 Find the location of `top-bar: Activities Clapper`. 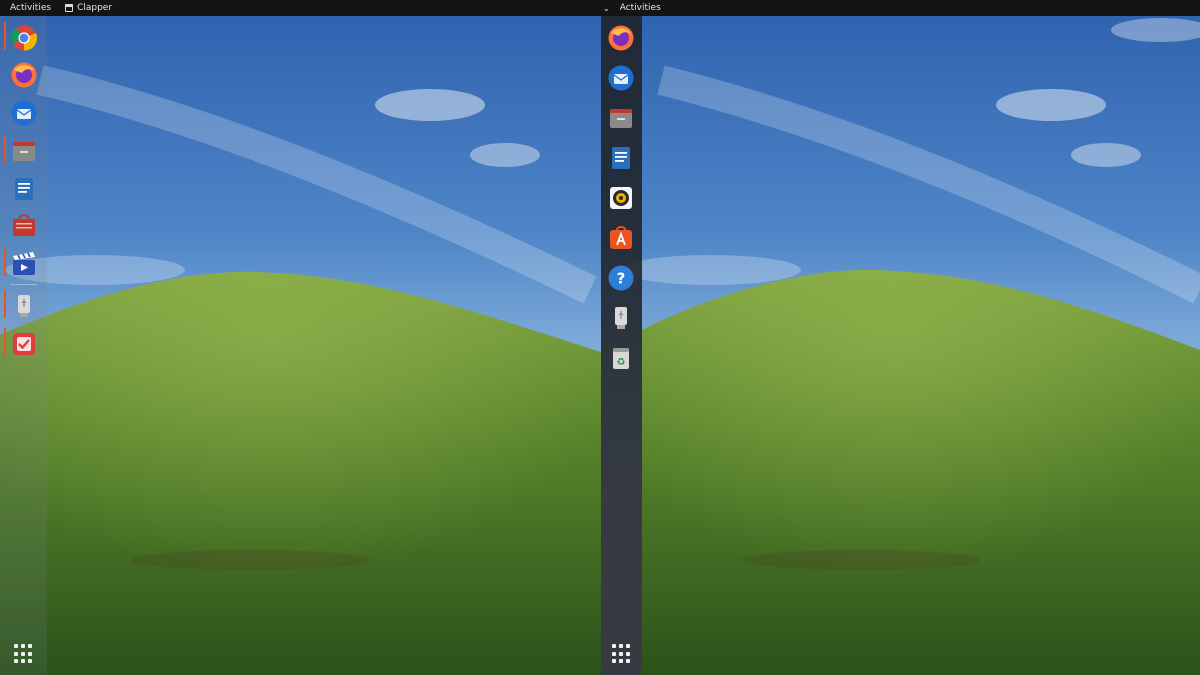

top-bar: Activities Clapper is located at coordinates (300, 8).